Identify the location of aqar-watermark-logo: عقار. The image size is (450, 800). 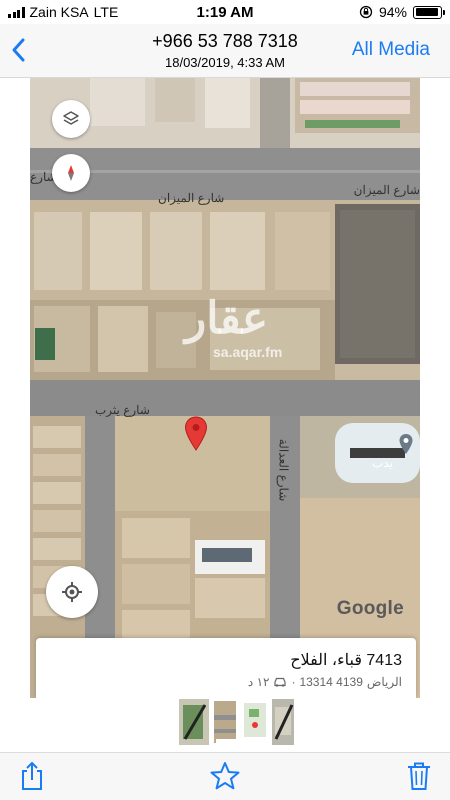
(227, 318).